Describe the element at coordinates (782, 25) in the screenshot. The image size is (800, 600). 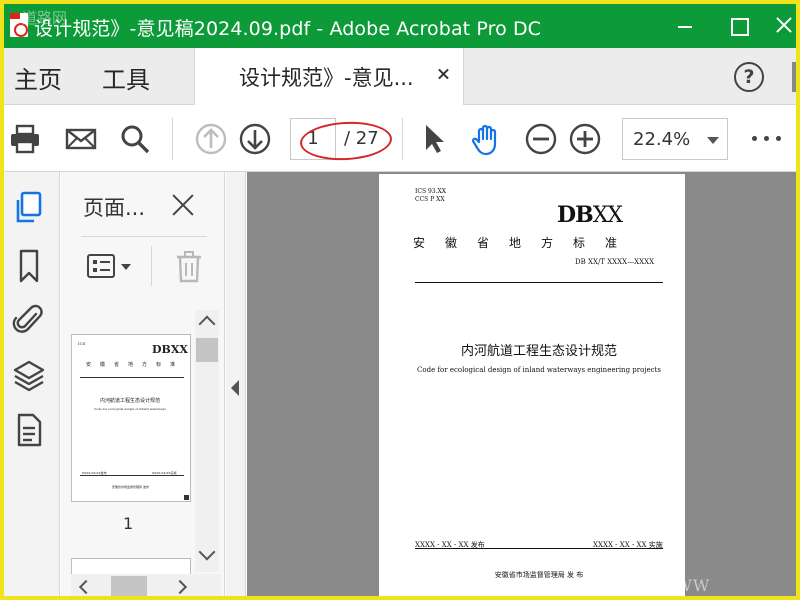
I see `close-window-button` at that location.